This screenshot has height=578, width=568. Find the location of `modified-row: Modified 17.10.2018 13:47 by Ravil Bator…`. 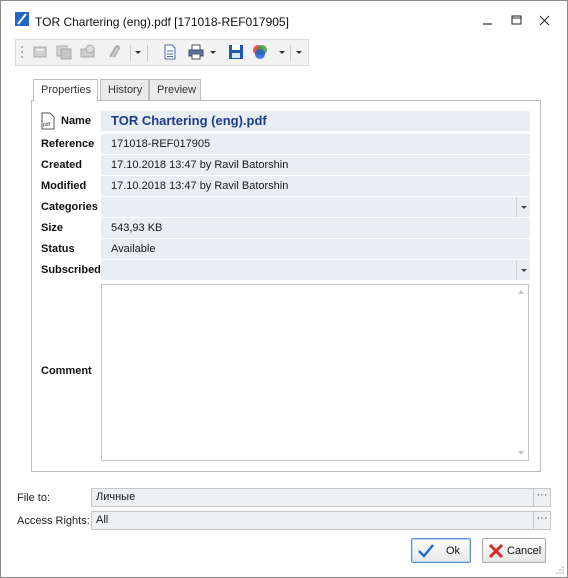

modified-row: Modified 17.10.2018 13:47 by Ravil Bator… is located at coordinates (285, 186).